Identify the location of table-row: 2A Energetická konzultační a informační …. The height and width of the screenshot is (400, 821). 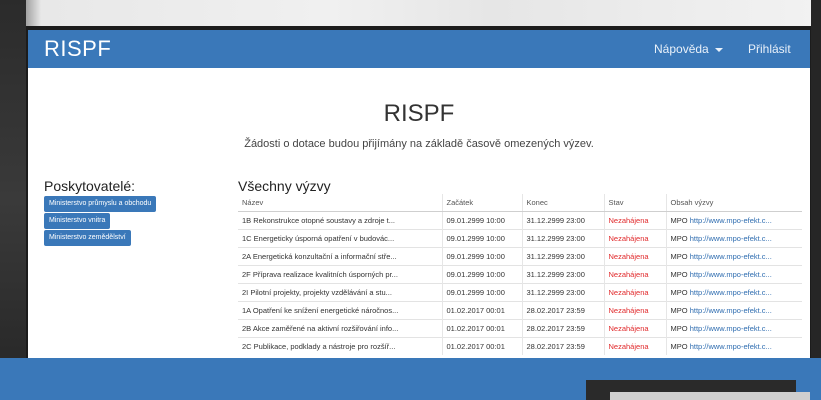
(520, 256).